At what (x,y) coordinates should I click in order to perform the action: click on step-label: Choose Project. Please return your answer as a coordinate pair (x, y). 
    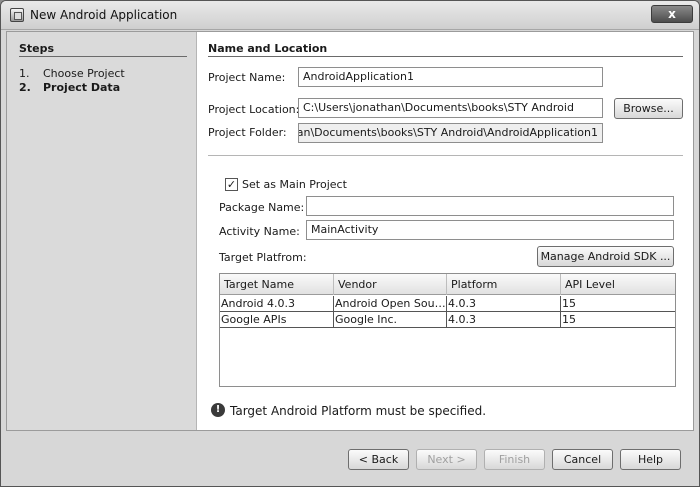
    Looking at the image, I should click on (84, 73).